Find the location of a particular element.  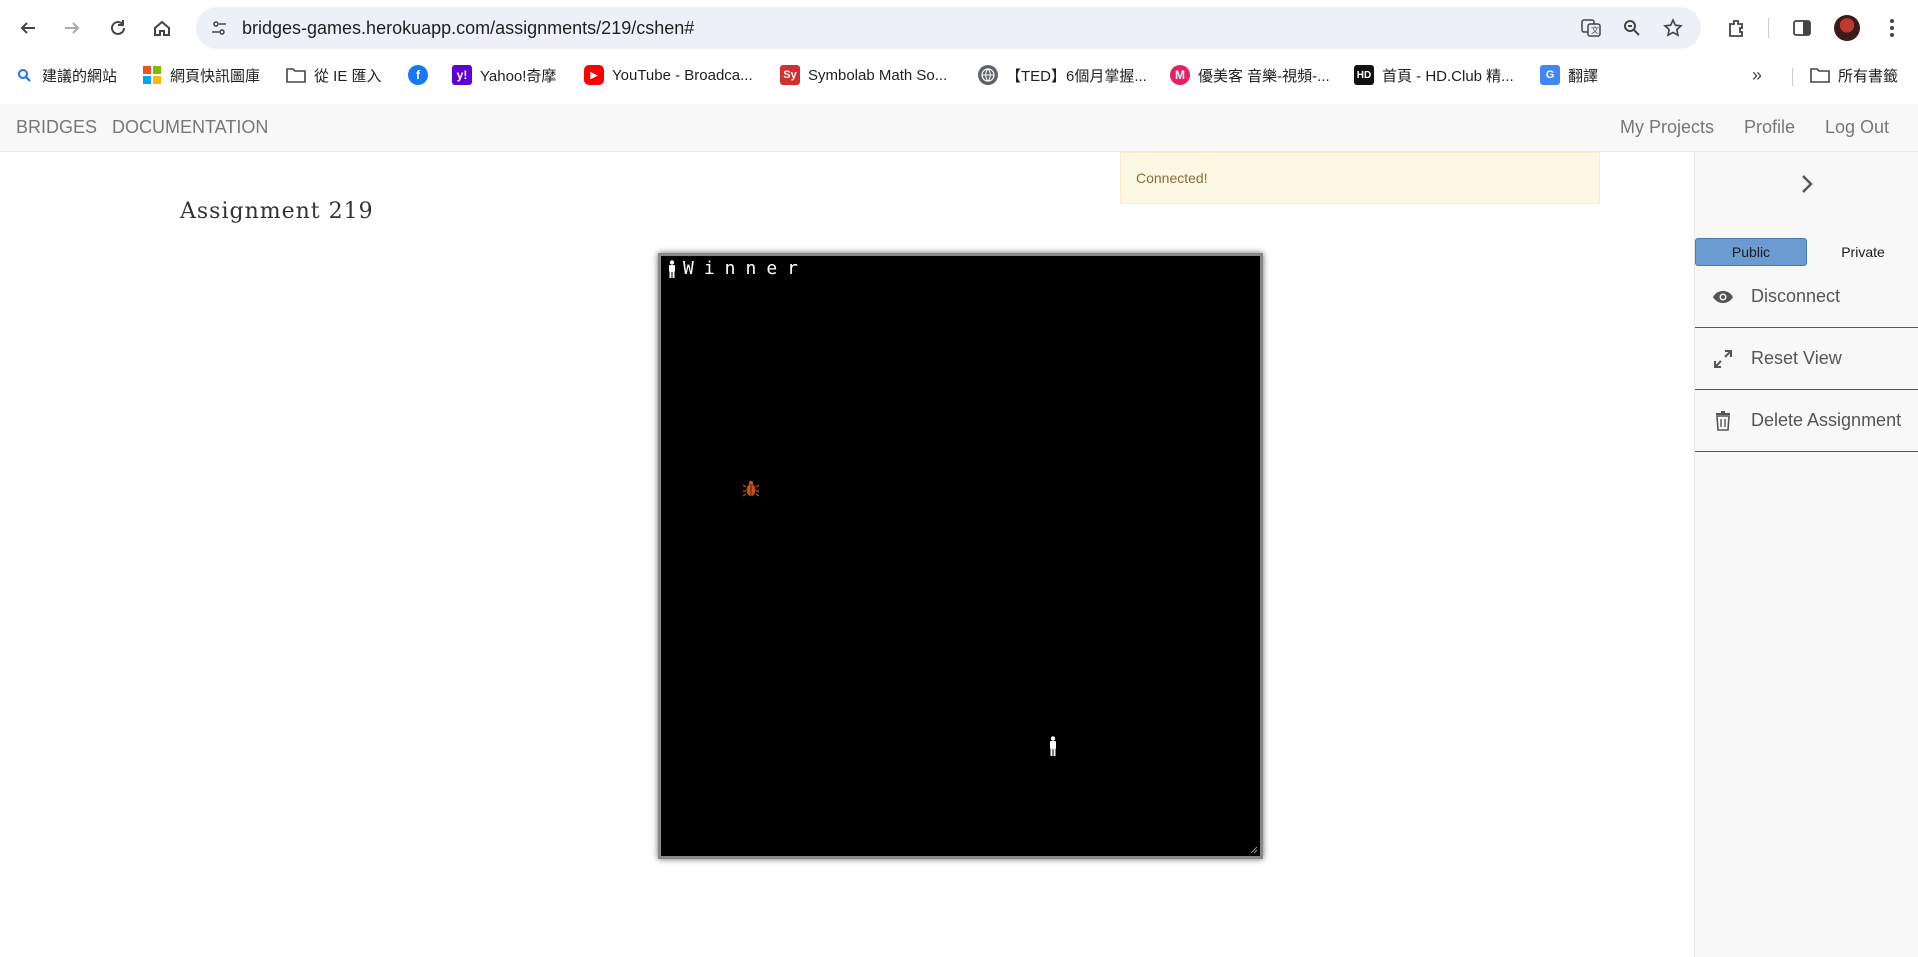

resize-handle-icon is located at coordinates (1254, 850).